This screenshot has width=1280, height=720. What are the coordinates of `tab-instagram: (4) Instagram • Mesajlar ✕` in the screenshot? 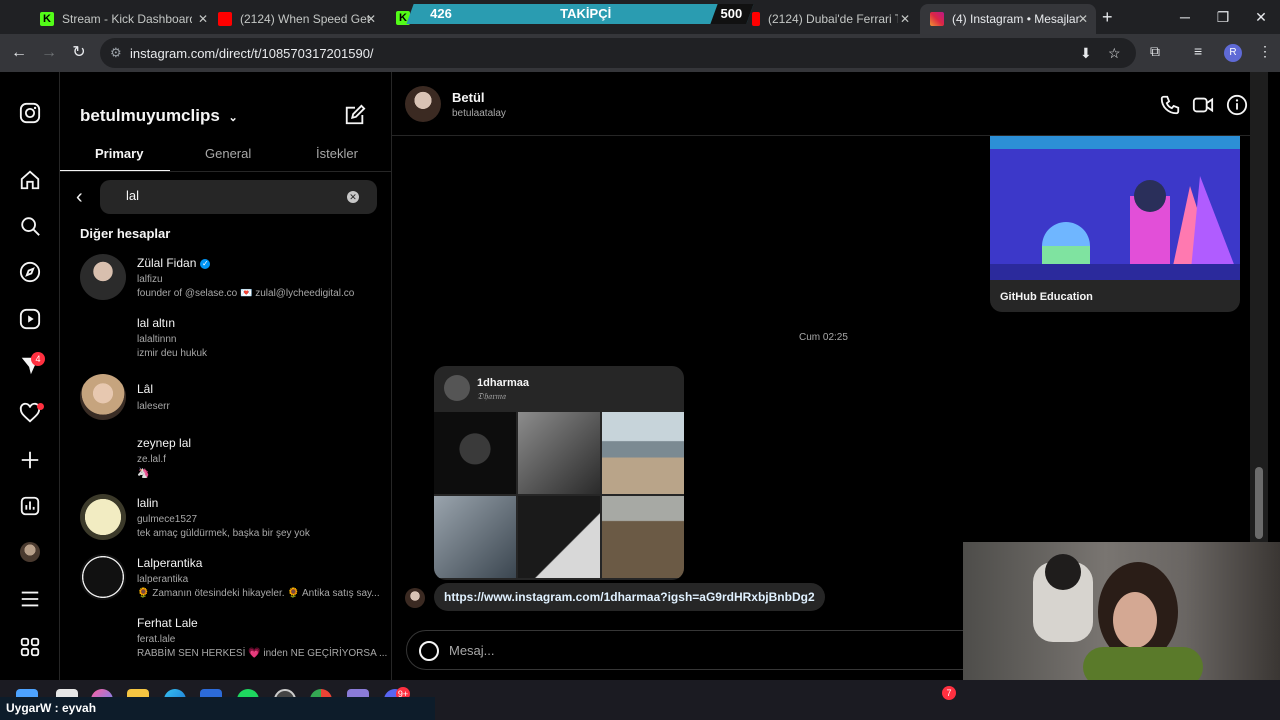 It's located at (1008, 19).